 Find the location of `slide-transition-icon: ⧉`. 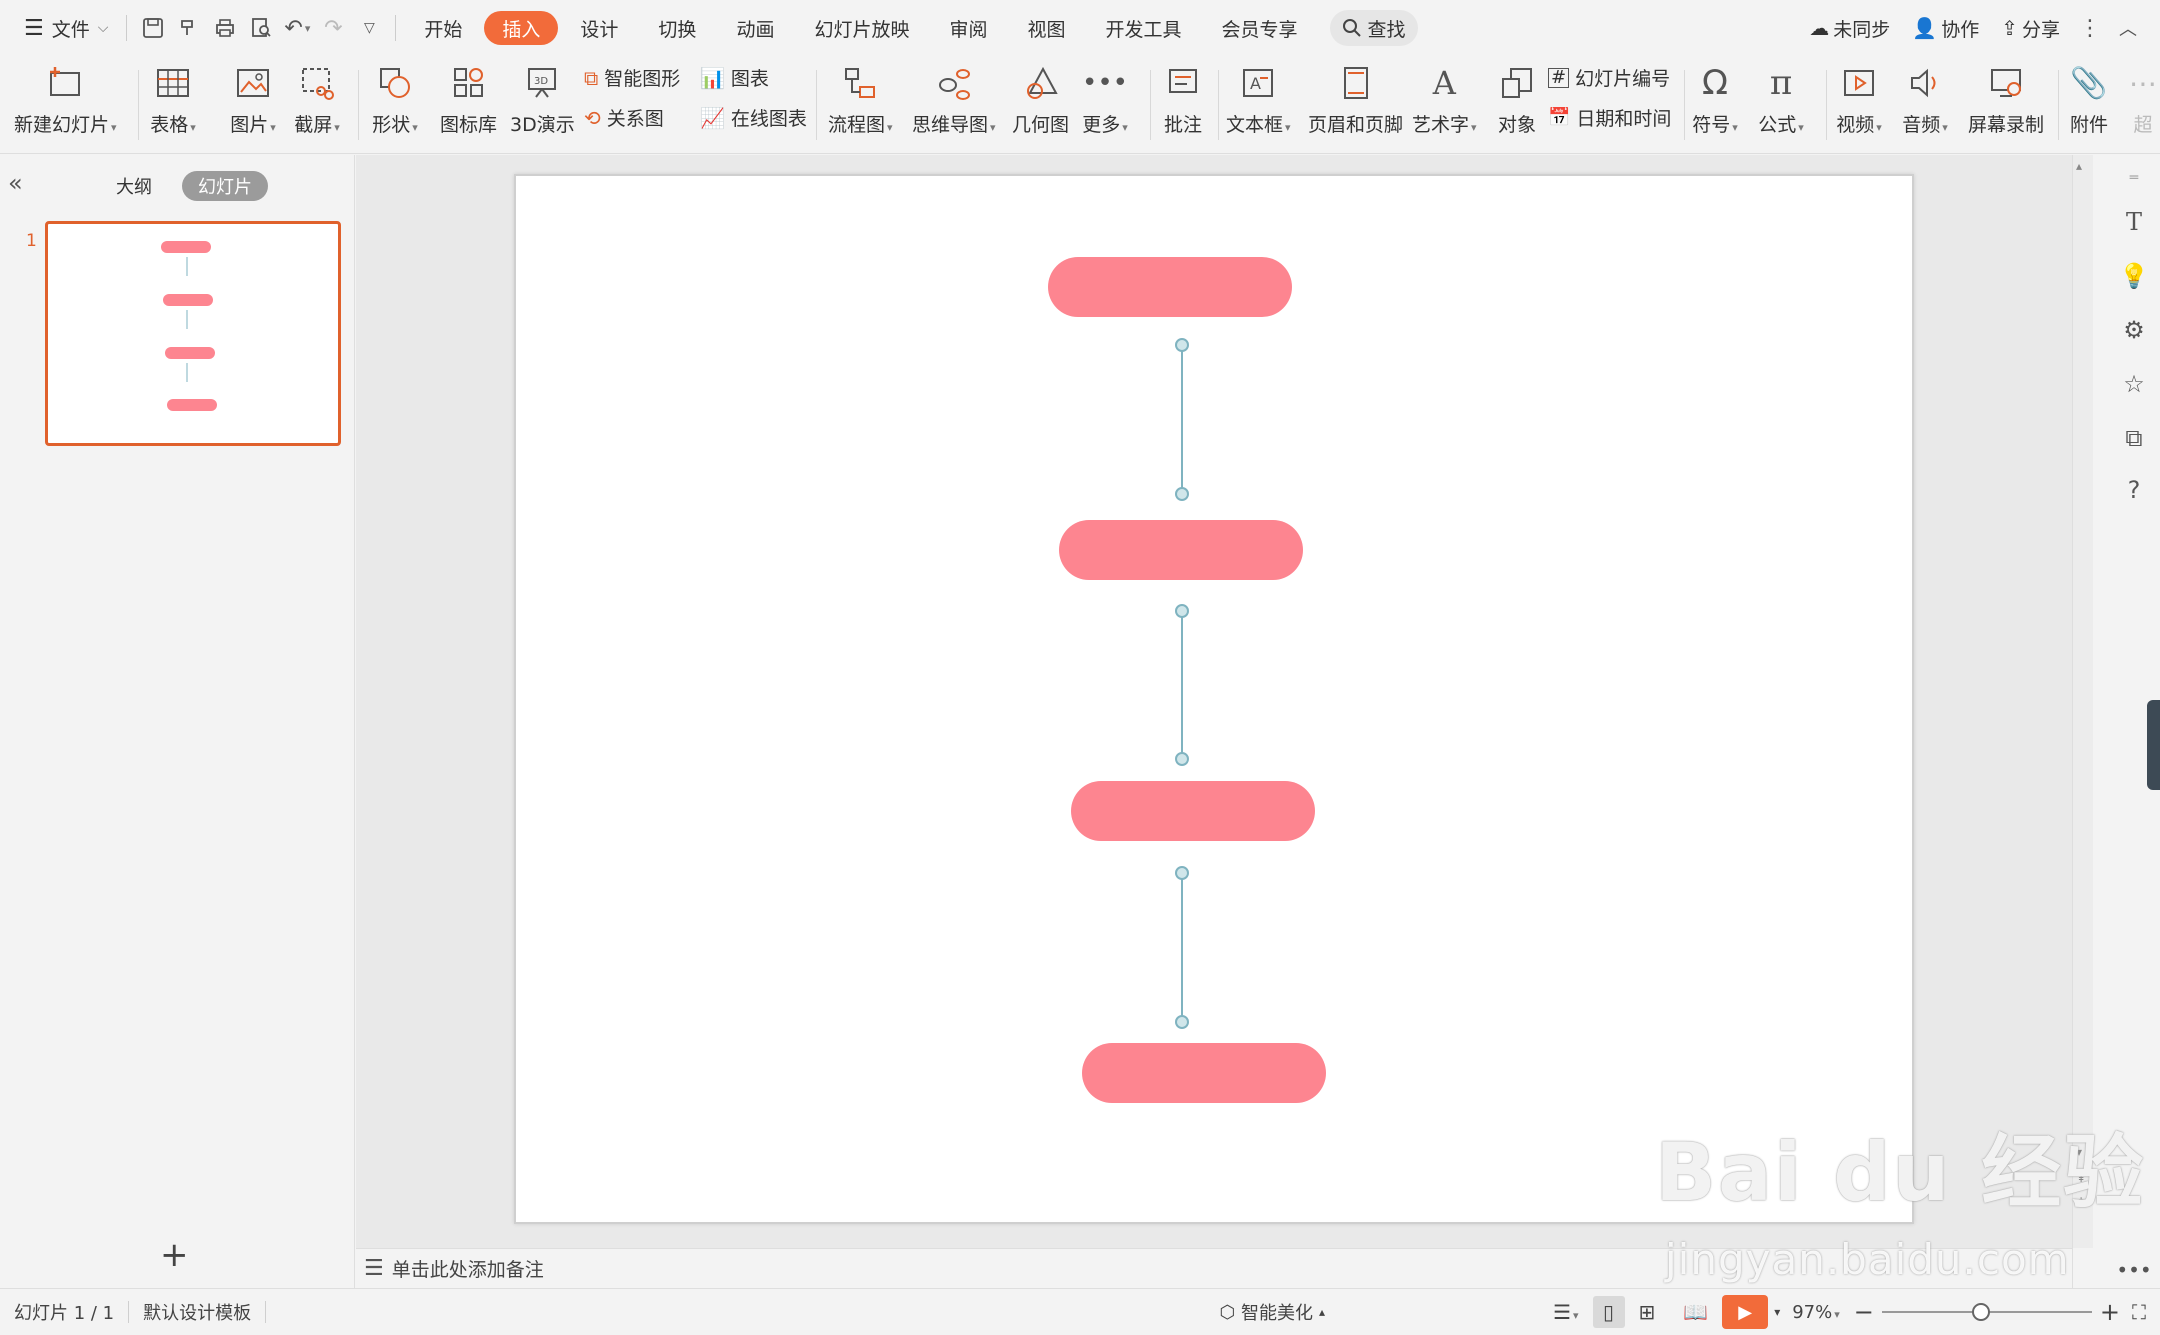

slide-transition-icon: ⧉ is located at coordinates (2134, 438).